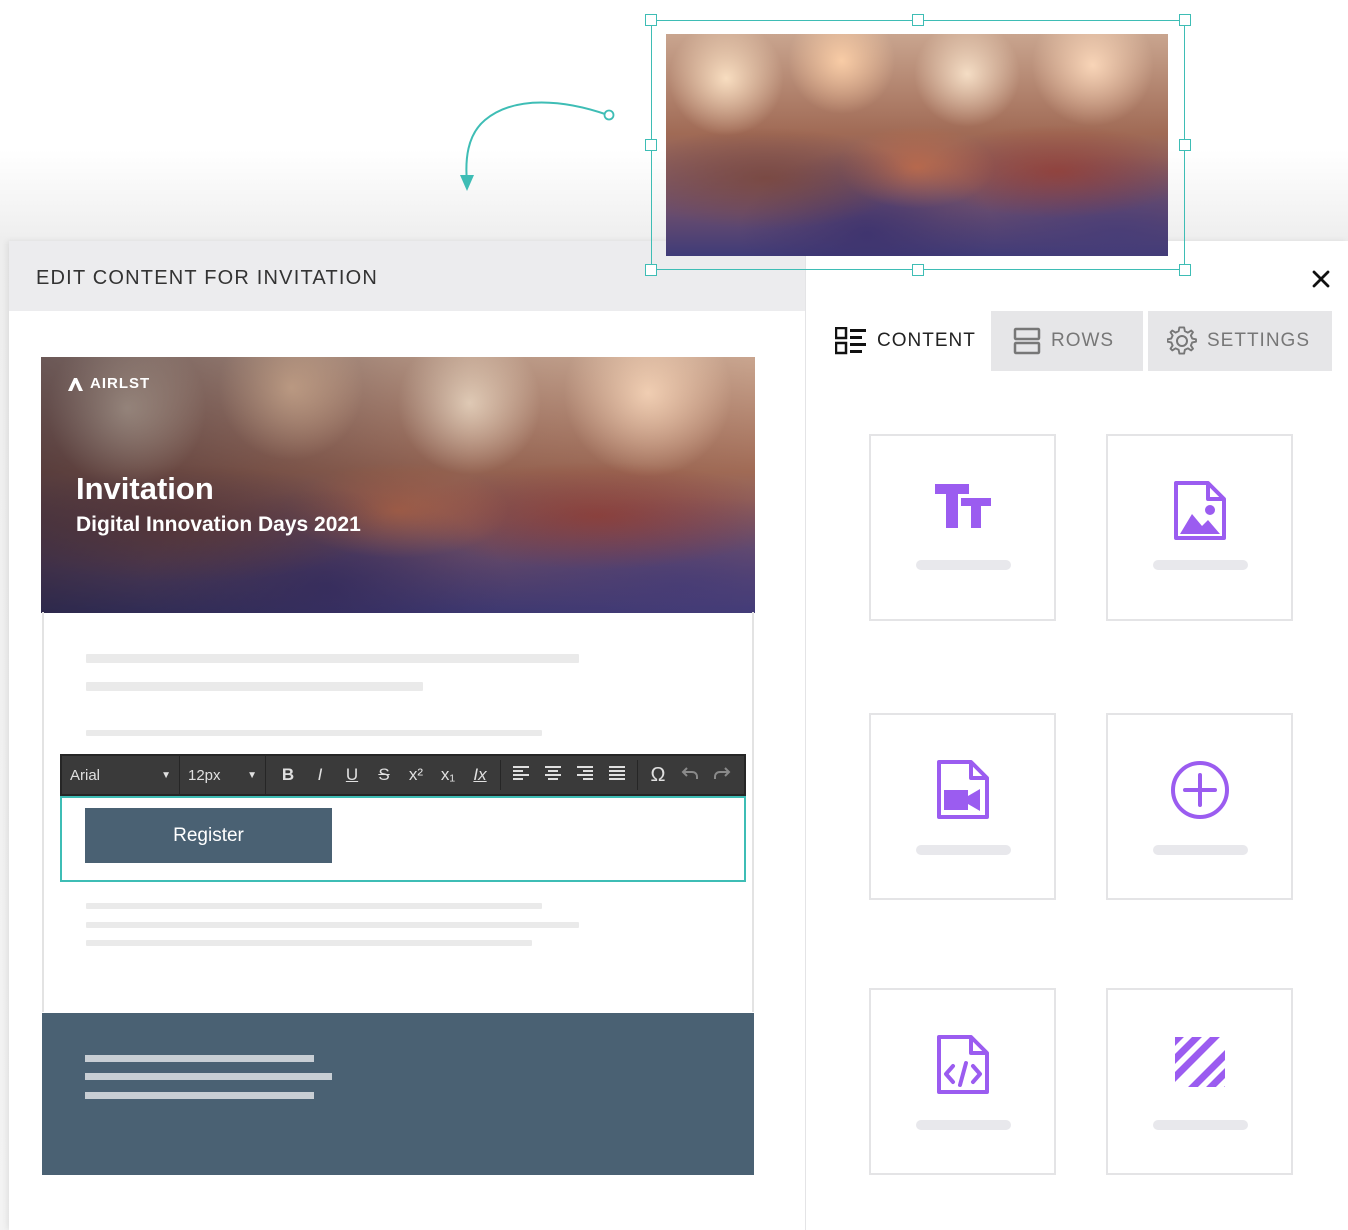 The image size is (1348, 1230). I want to click on panel-title: EDIT CONTENT FOR INVITATION, so click(207, 278).